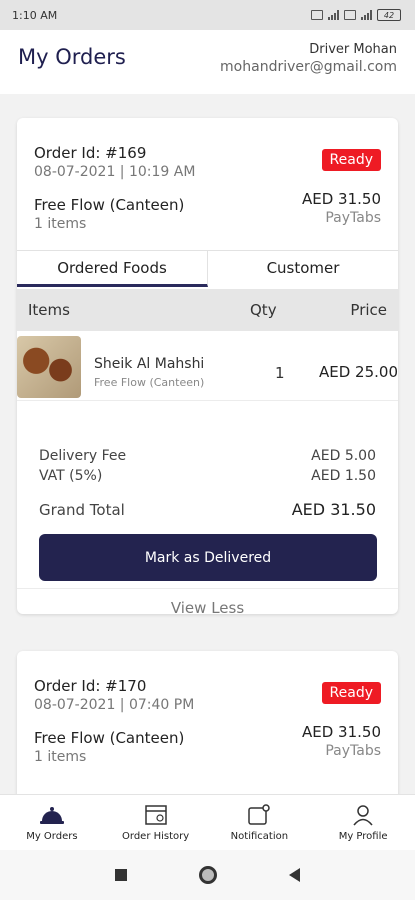 This screenshot has width=415, height=900. I want to click on notification-icon, so click(259, 815).